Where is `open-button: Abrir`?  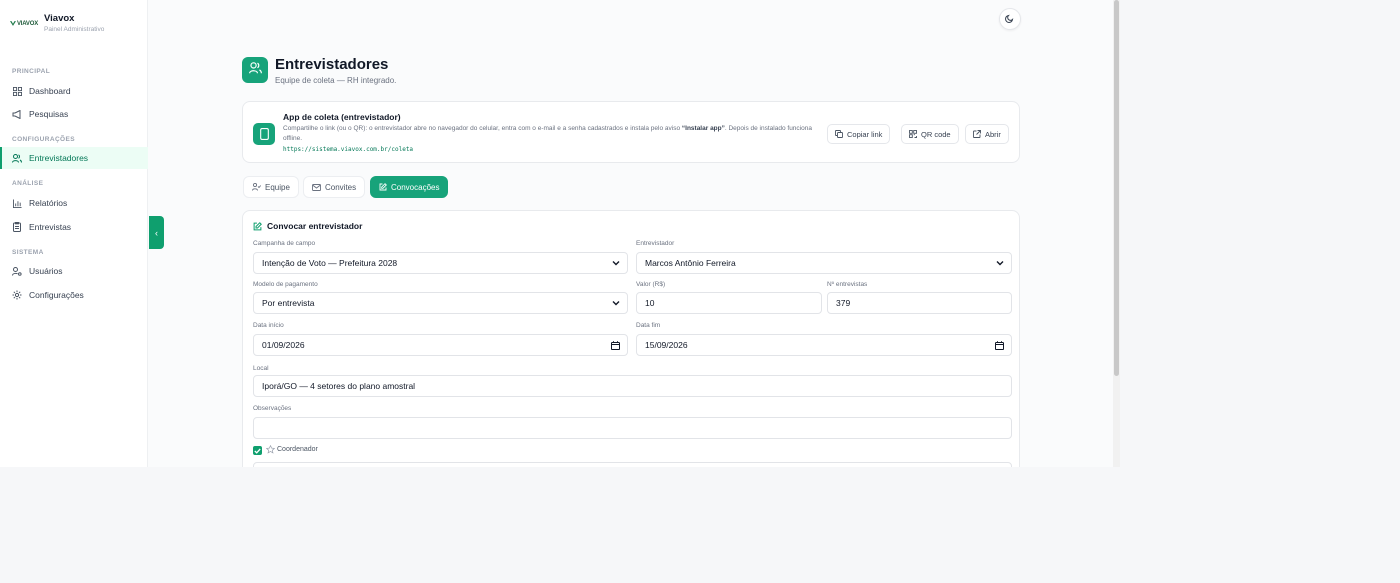
open-button: Abrir is located at coordinates (987, 134).